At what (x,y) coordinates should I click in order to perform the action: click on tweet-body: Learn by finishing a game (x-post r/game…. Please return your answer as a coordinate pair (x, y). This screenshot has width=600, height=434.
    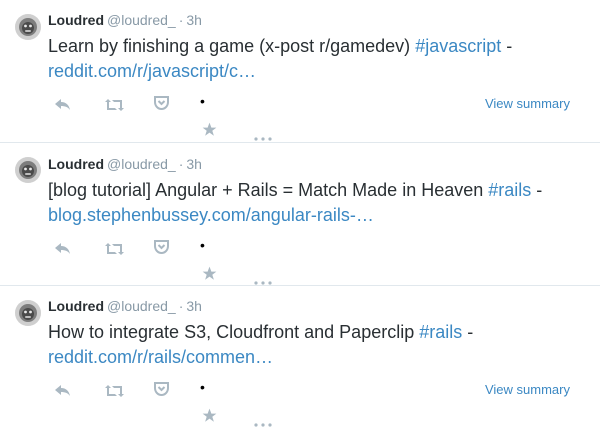
    Looking at the image, I should click on (232, 46).